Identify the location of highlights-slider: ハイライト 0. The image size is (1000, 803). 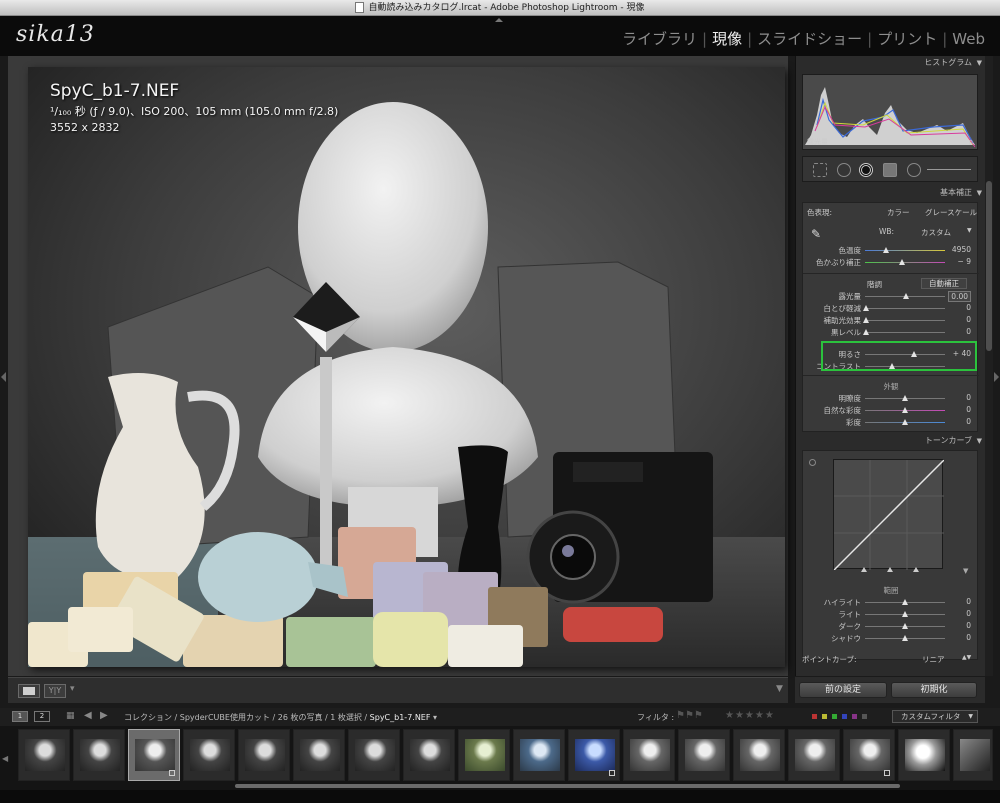
(891, 602).